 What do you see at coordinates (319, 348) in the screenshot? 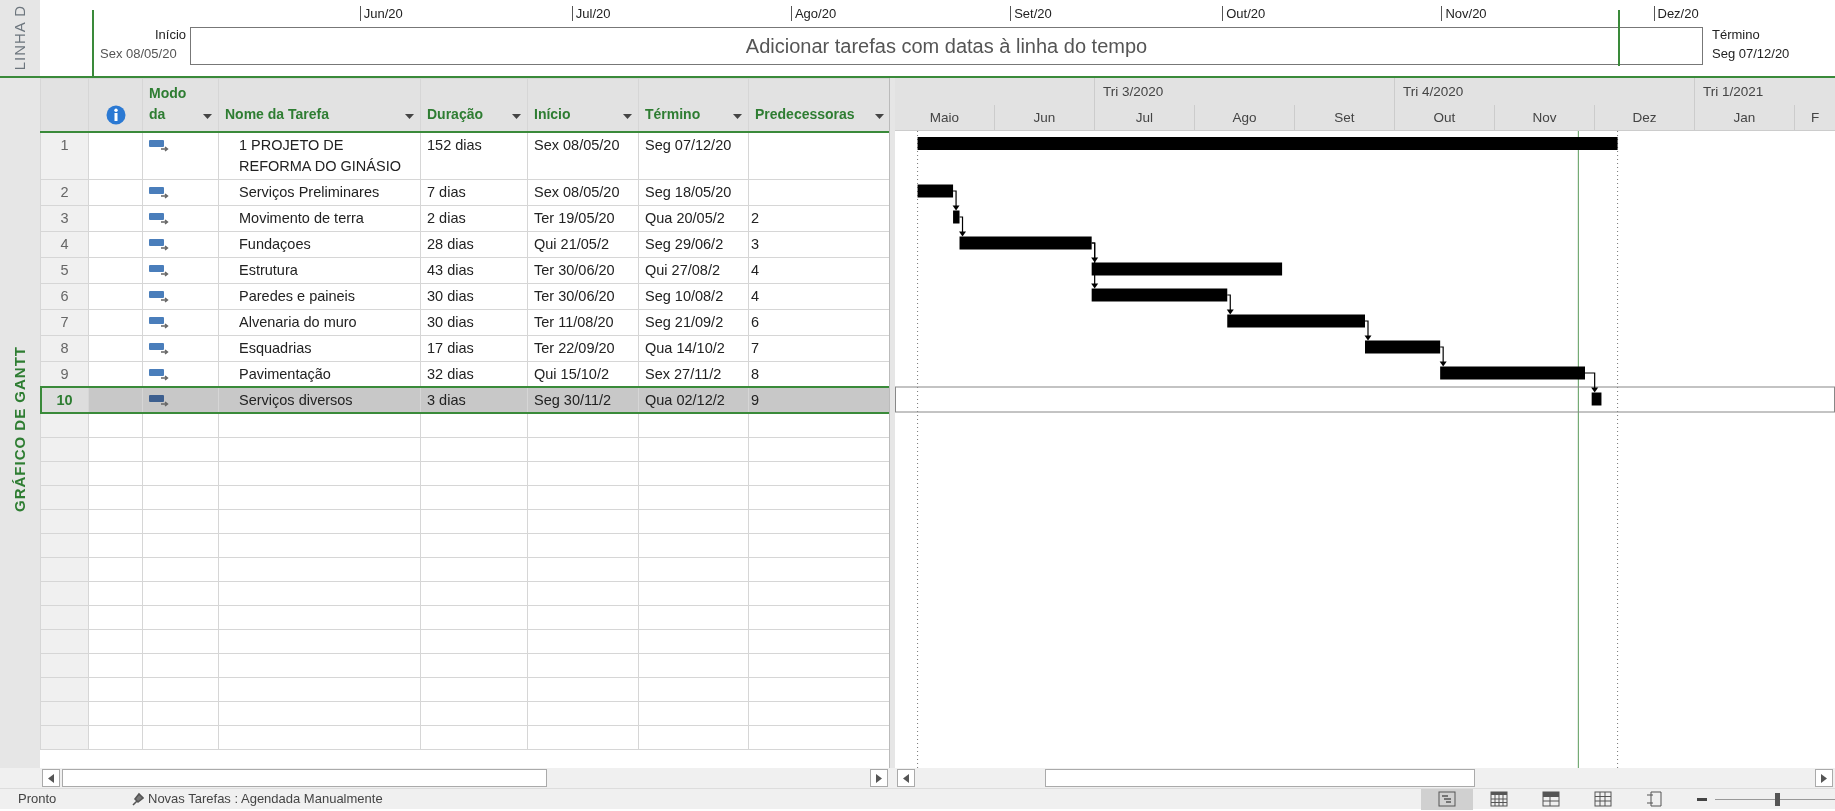
I see `task-name: Esquadrias` at bounding box center [319, 348].